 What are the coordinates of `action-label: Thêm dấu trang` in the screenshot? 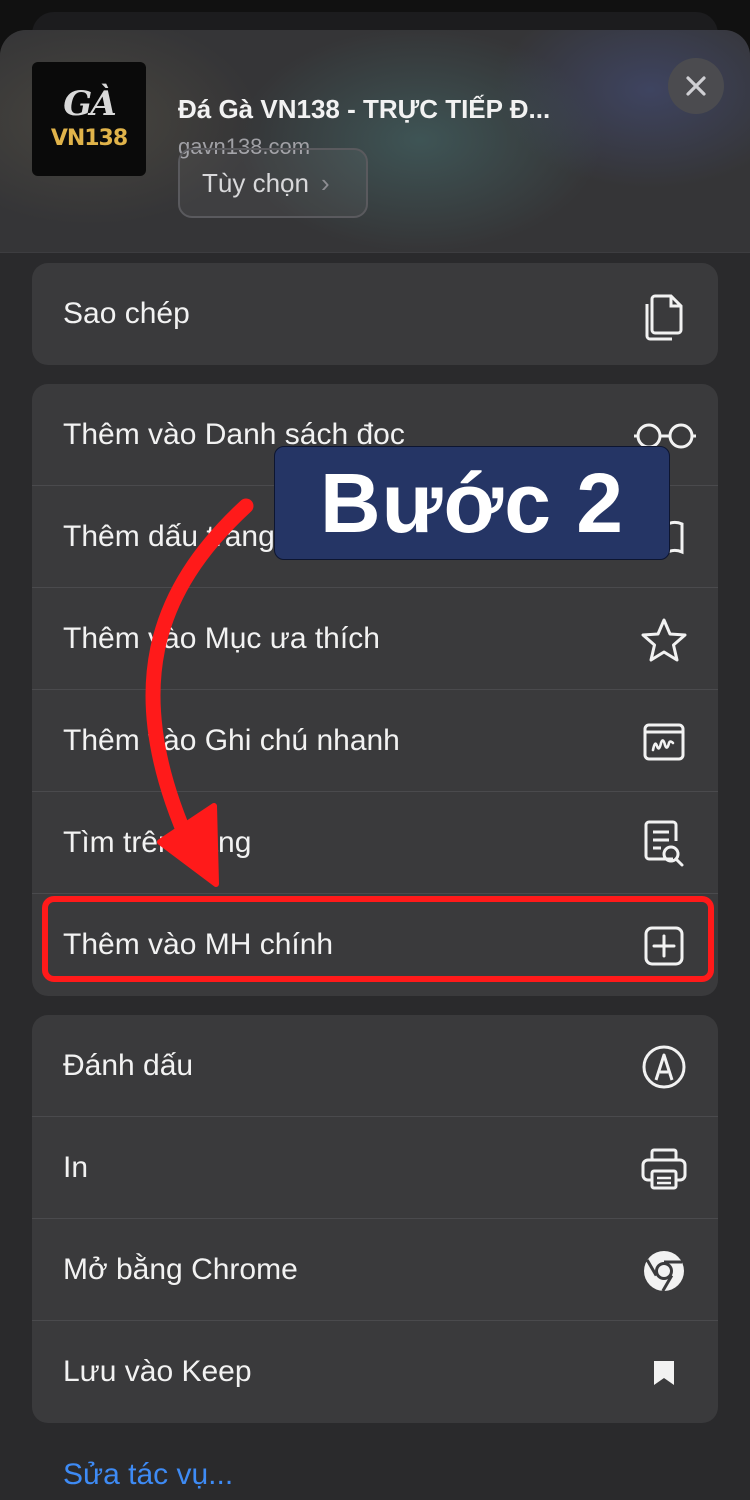 It's located at (169, 536).